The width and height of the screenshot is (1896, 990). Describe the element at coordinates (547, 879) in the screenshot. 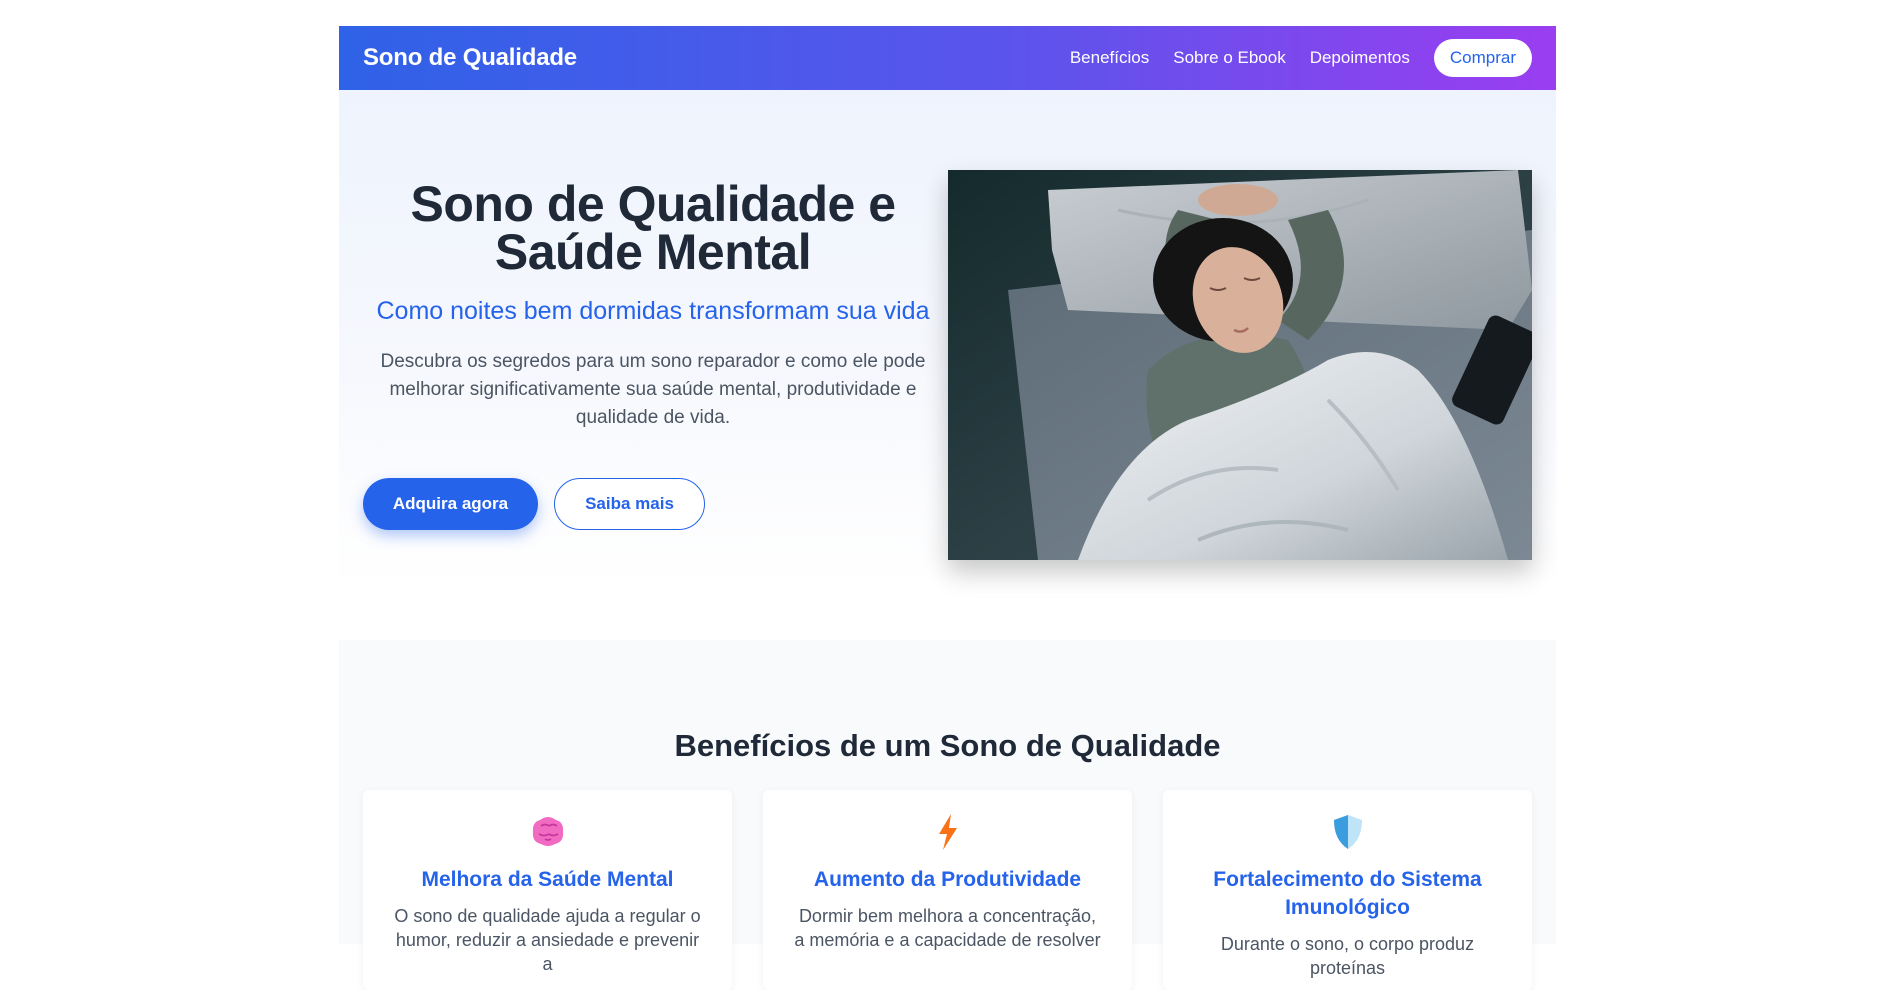

I see `card-title: Melhora da Saúde Mental` at that location.